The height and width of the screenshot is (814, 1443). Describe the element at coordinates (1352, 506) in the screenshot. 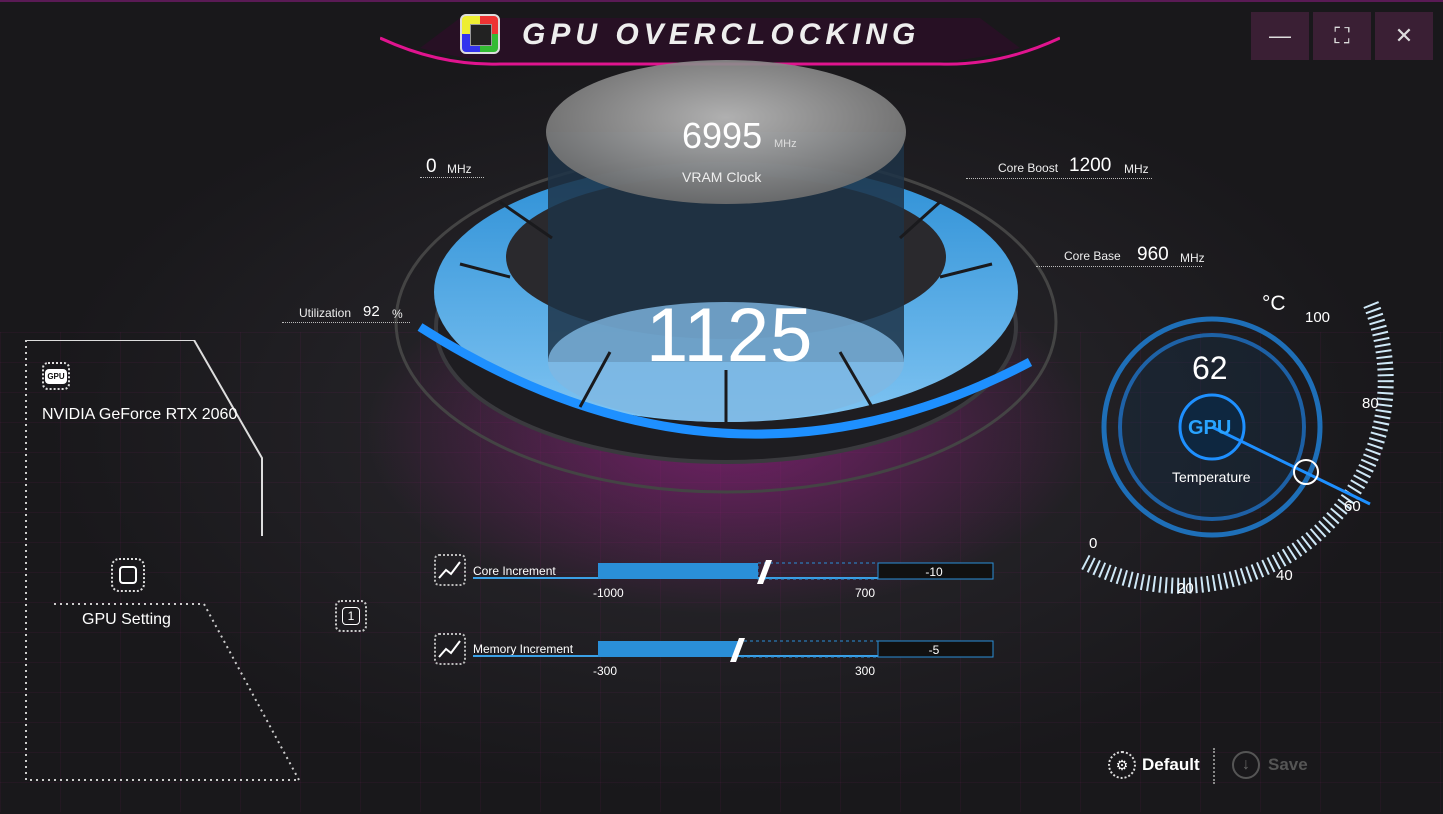

I see `gauge-tick-60: 60` at that location.